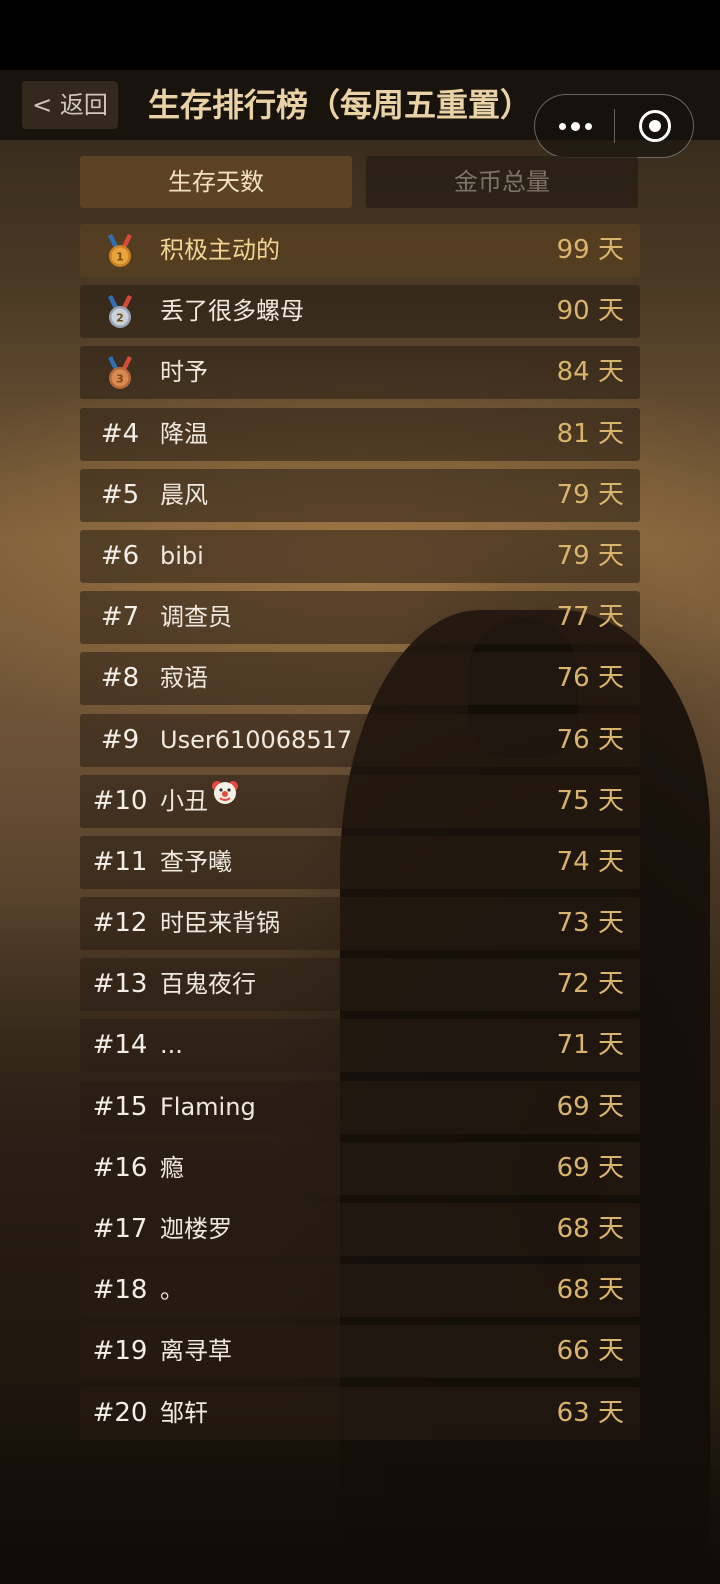 This screenshot has height=1584, width=720. What do you see at coordinates (120, 1290) in the screenshot?
I see `rank-number: #18` at bounding box center [120, 1290].